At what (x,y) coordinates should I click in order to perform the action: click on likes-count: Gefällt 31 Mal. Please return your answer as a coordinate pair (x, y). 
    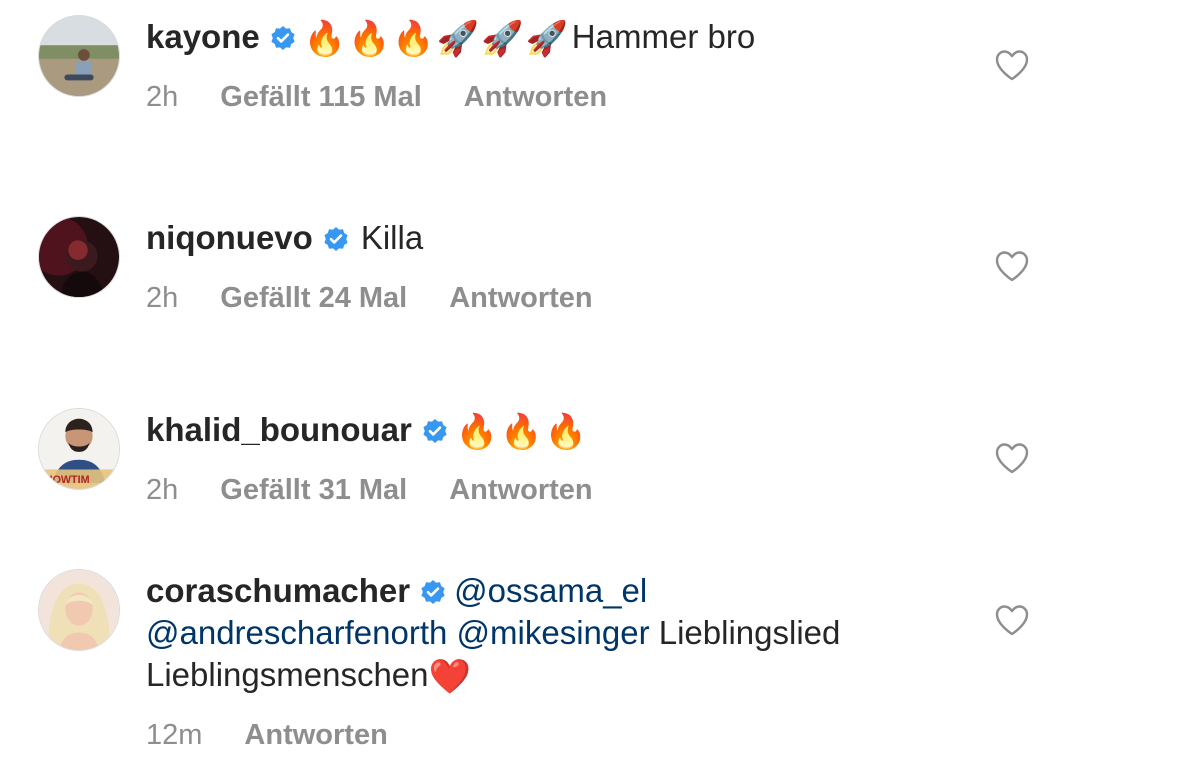
    Looking at the image, I should click on (313, 490).